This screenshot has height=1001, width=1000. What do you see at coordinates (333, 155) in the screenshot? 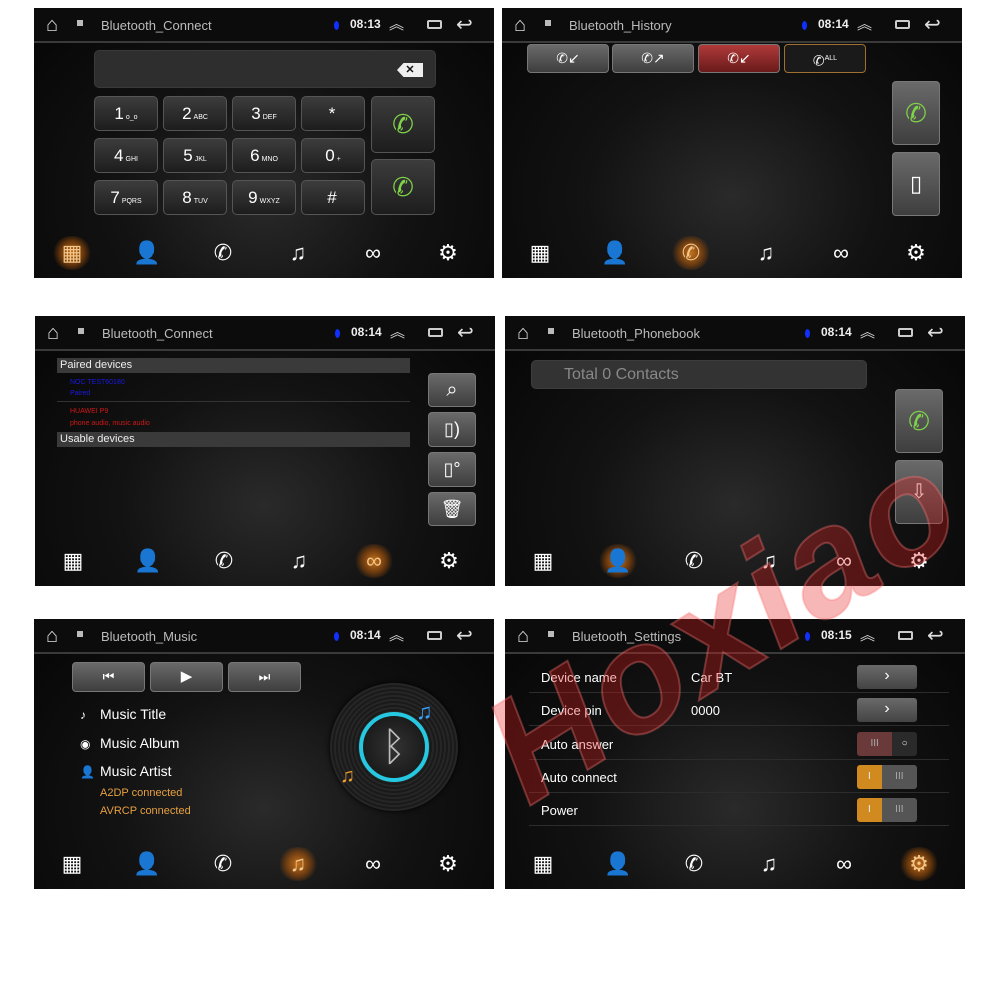
I see `key-0: 0 +` at bounding box center [333, 155].